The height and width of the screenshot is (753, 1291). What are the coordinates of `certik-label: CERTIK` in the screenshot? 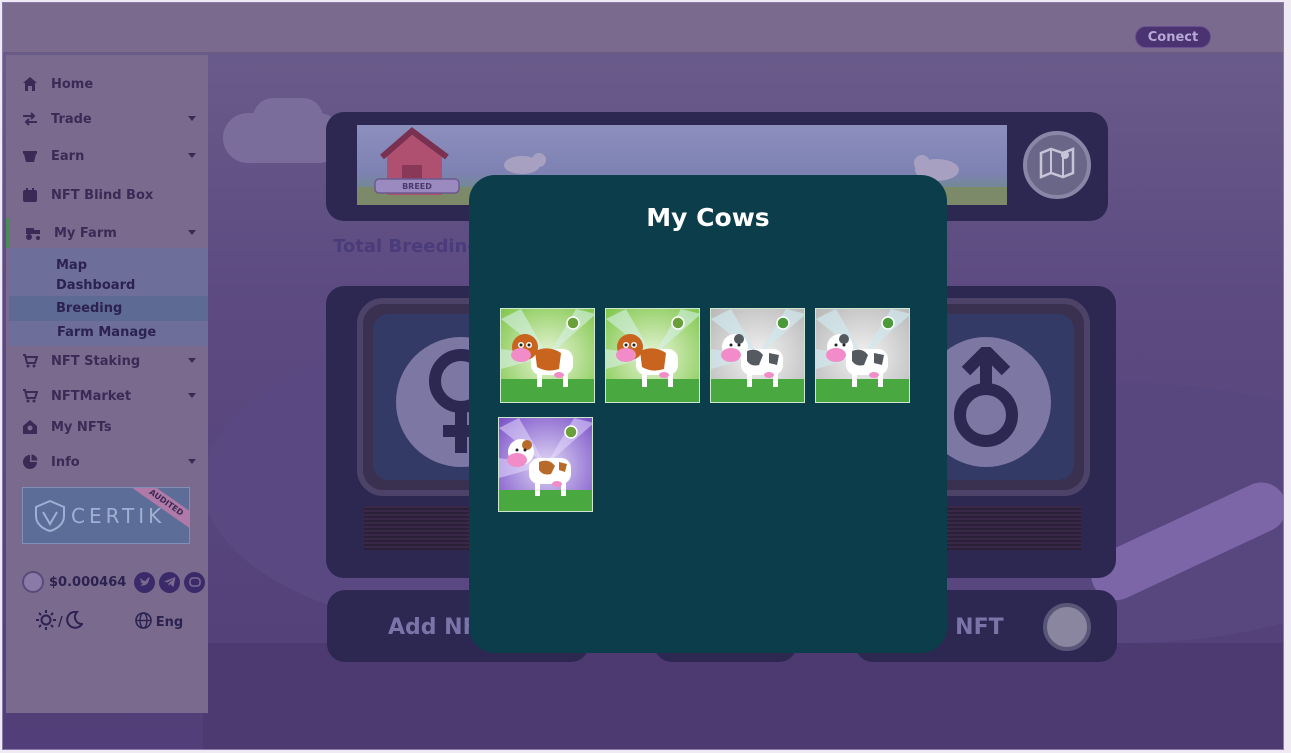 It's located at (118, 516).